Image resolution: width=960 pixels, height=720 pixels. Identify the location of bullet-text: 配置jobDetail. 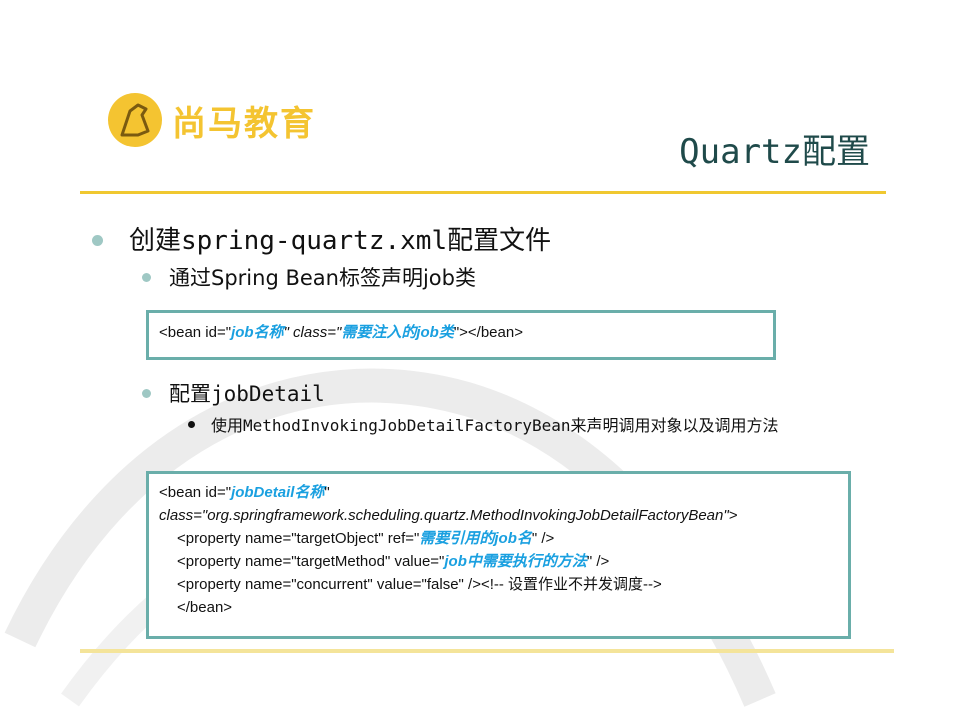
(247, 394).